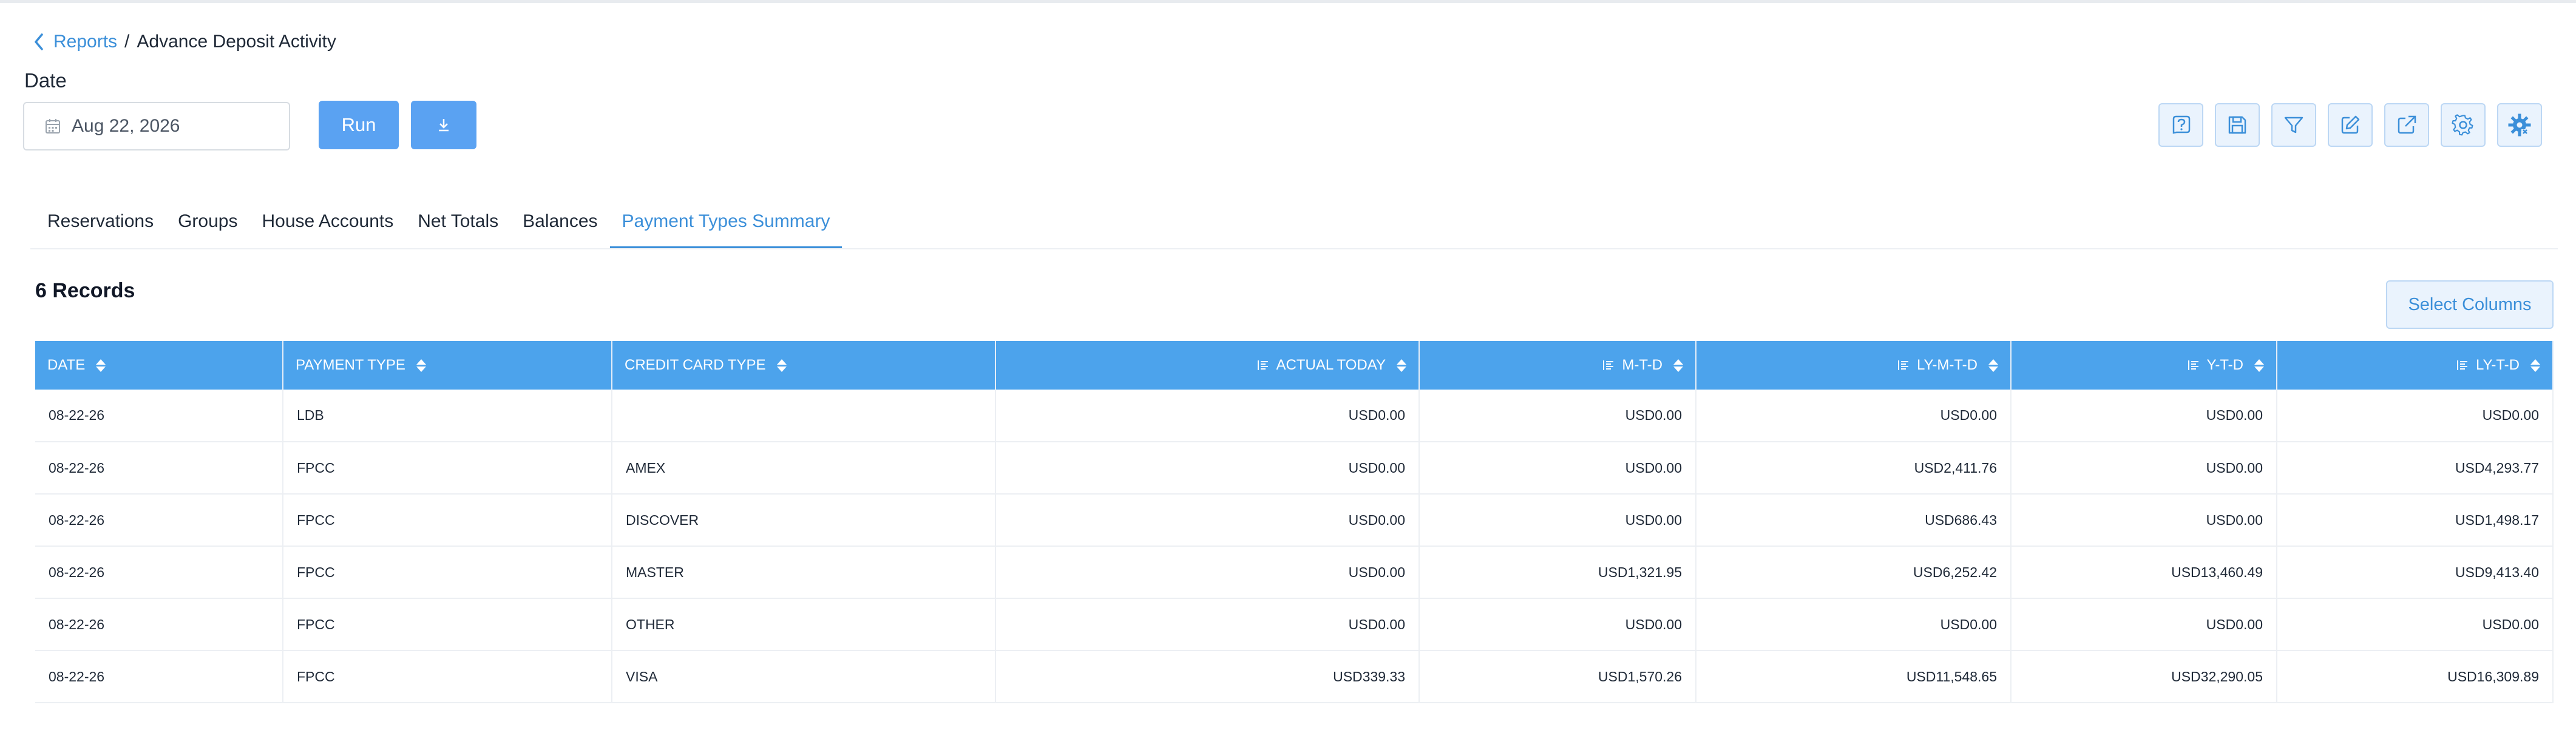  I want to click on date-value: Aug 22, 2026, so click(126, 126).